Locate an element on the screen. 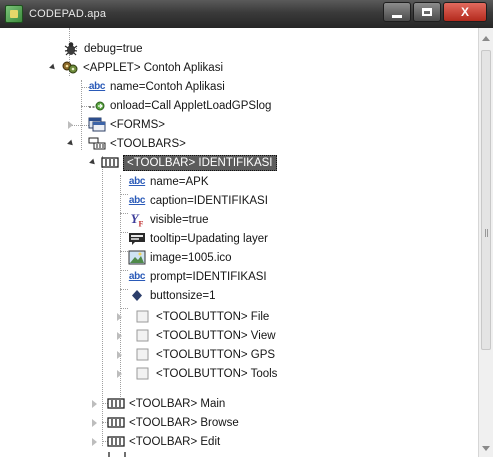 This screenshot has width=493, height=457. scroll-down-icon is located at coordinates (486, 448).